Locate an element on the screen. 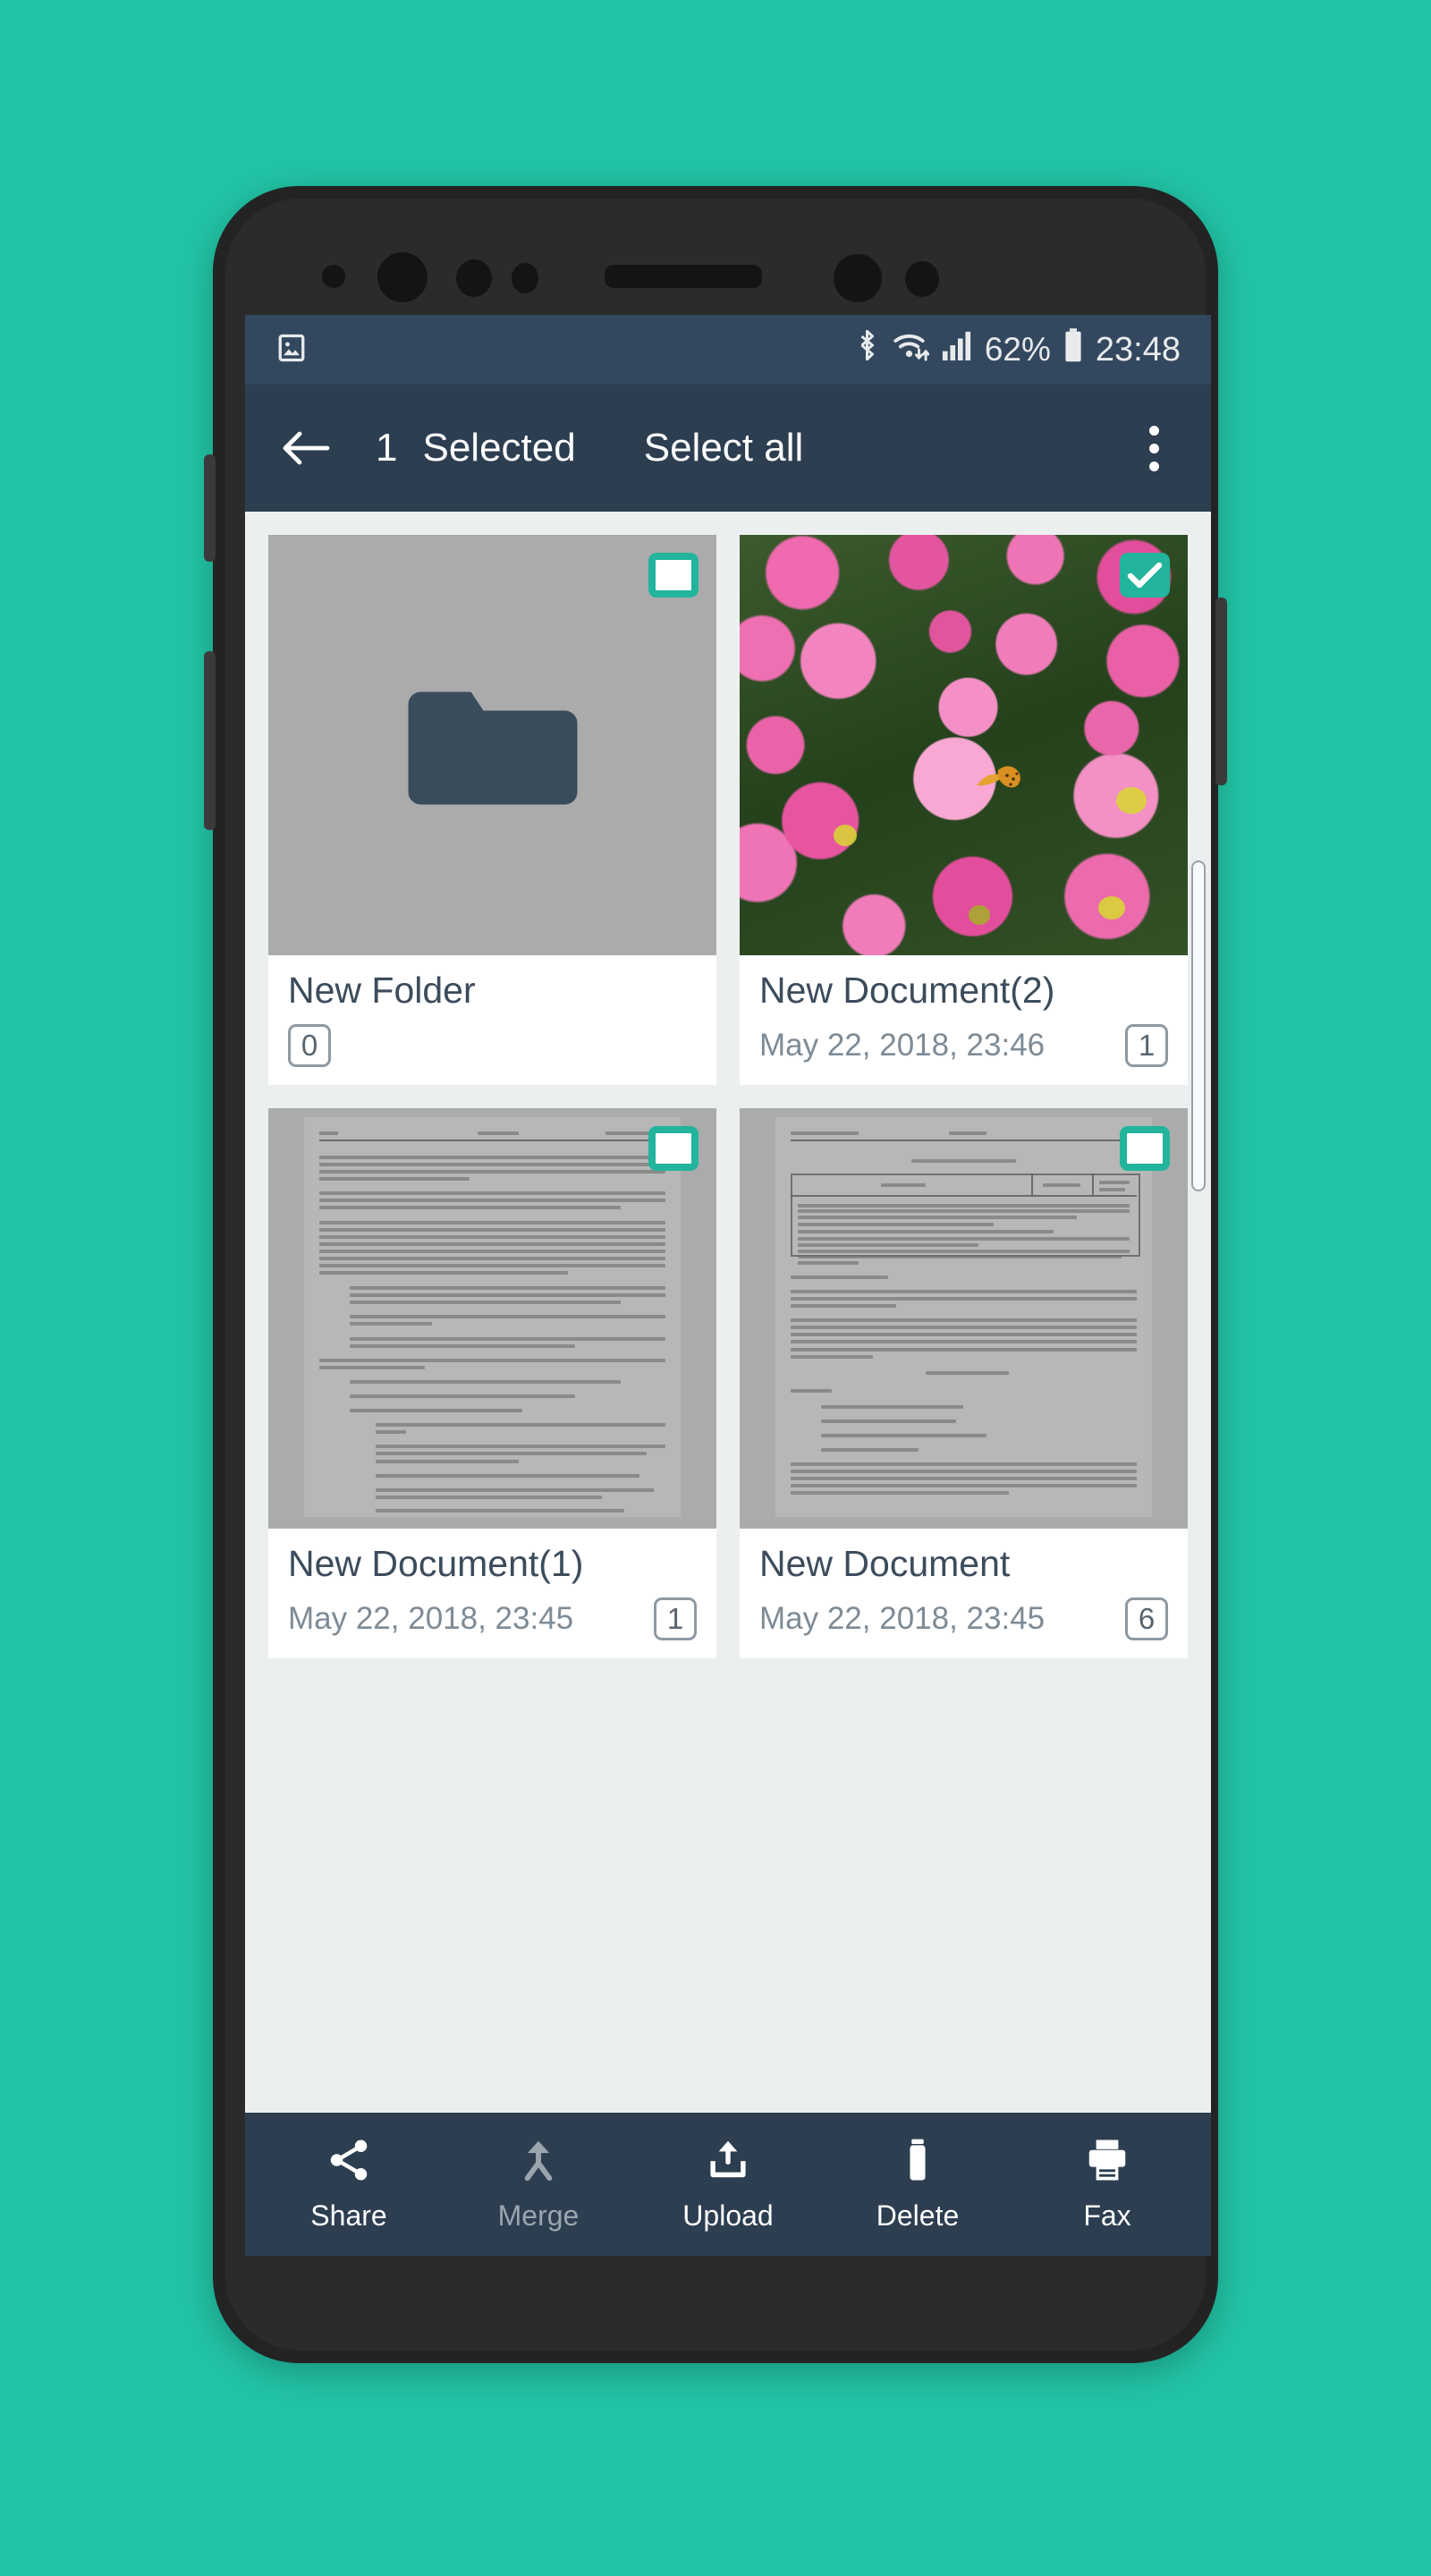 This screenshot has height=2576, width=1431. front-camera-icon is located at coordinates (403, 277).